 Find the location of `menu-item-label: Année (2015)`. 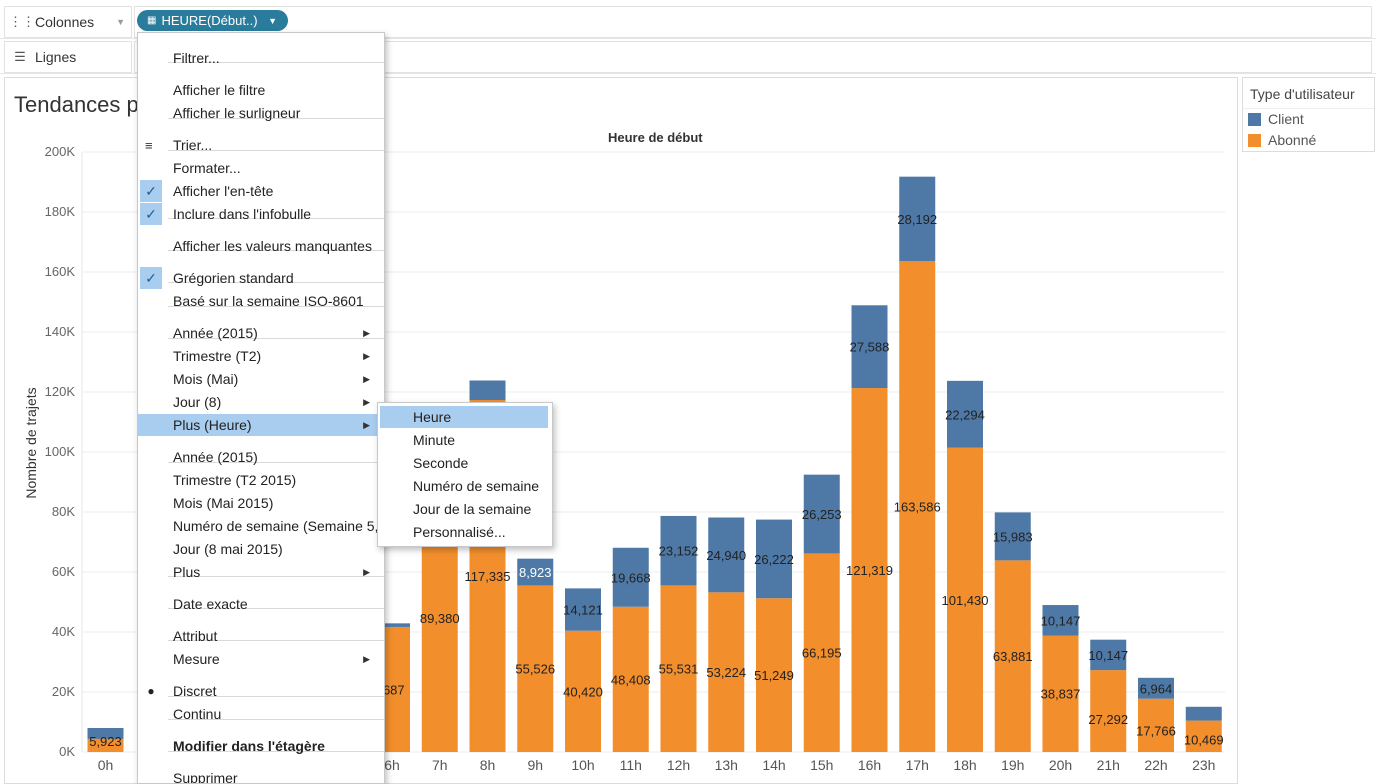

menu-item-label: Année (2015) is located at coordinates (215, 457).